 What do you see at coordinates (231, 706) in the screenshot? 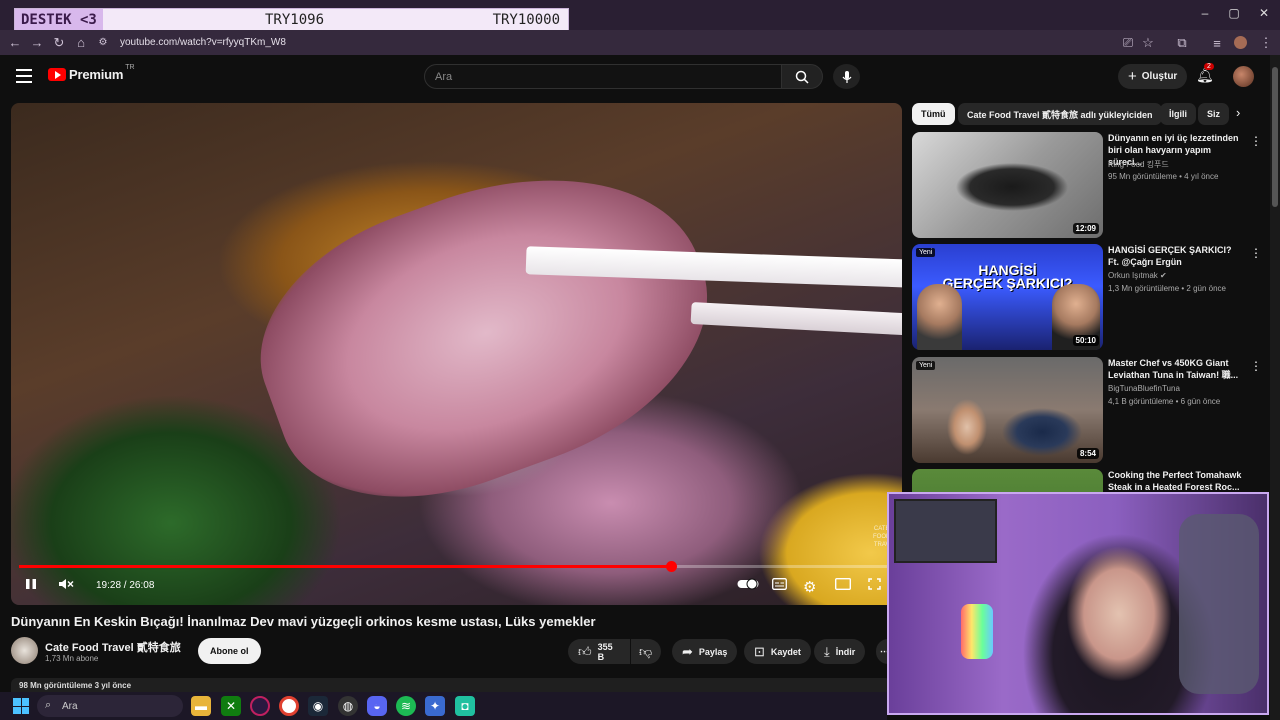
I see `xbox-icon: ✕` at bounding box center [231, 706].